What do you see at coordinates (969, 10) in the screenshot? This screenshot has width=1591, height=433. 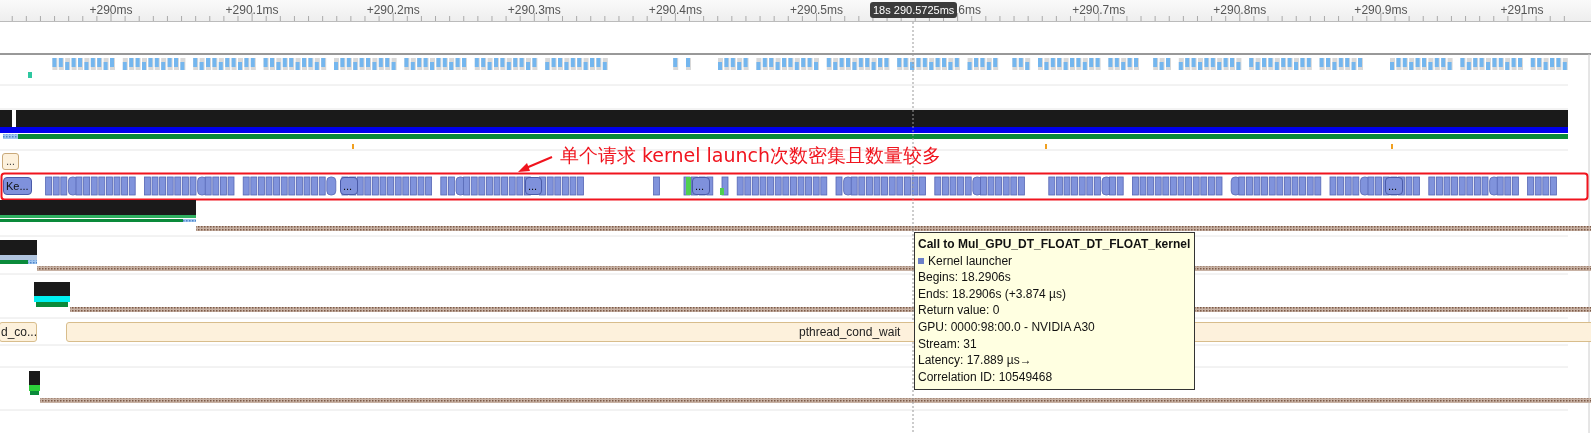 I see `time-tick-label: 6ms` at bounding box center [969, 10].